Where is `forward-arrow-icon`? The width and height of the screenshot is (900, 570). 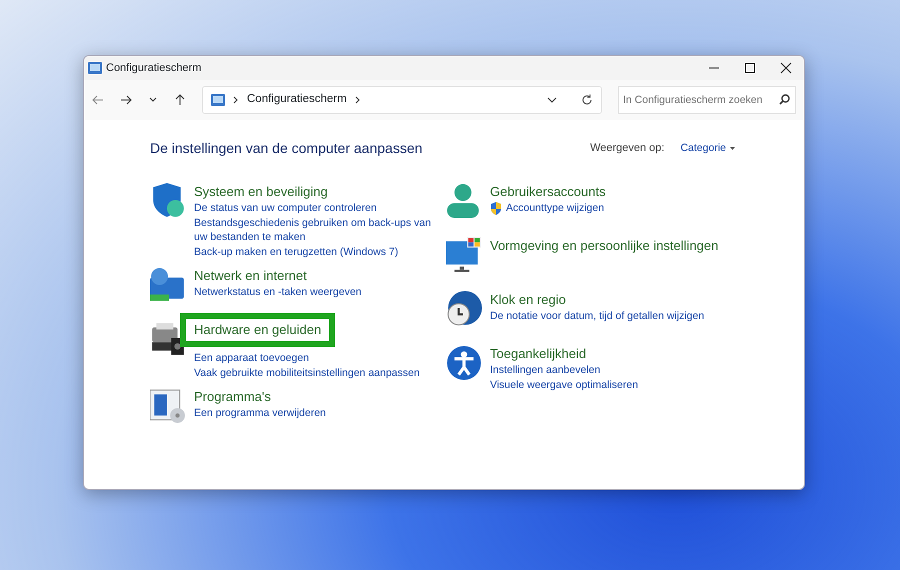
forward-arrow-icon is located at coordinates (126, 100).